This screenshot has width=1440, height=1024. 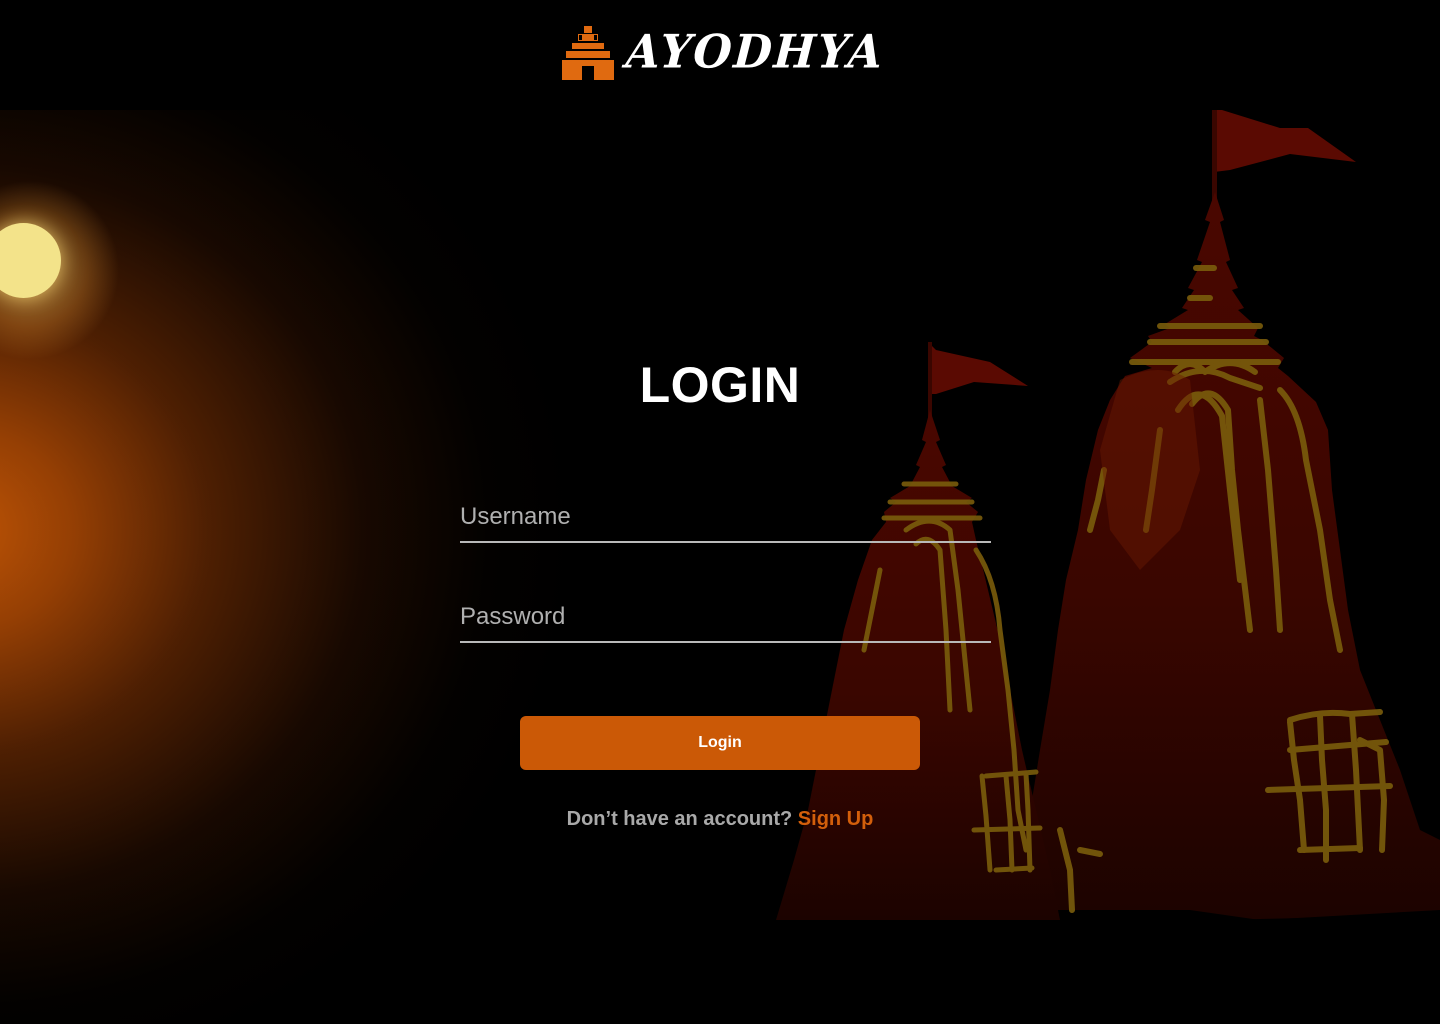 What do you see at coordinates (725, 517) in the screenshot?
I see `username-input` at bounding box center [725, 517].